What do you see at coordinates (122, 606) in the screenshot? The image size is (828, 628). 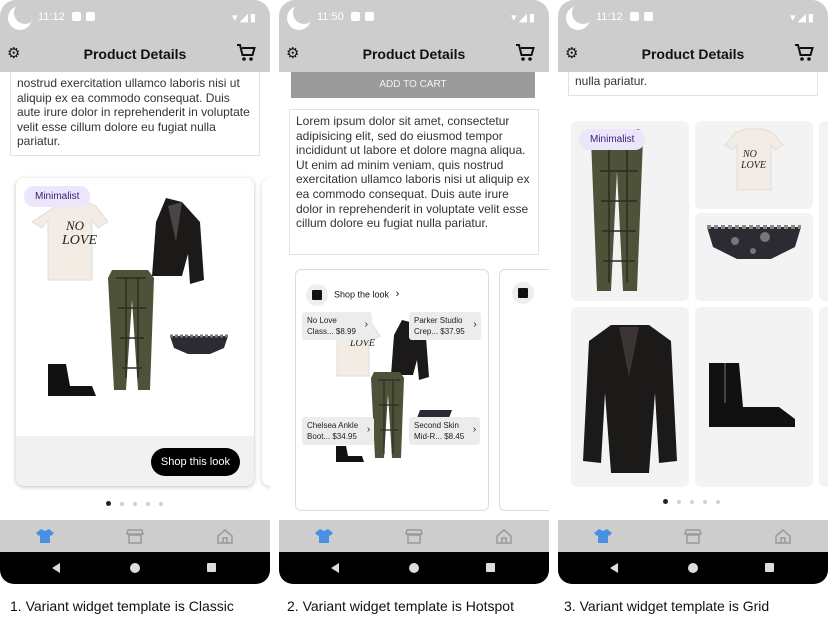 I see `caption-classic: 1. Variant widget template is Classic` at bounding box center [122, 606].